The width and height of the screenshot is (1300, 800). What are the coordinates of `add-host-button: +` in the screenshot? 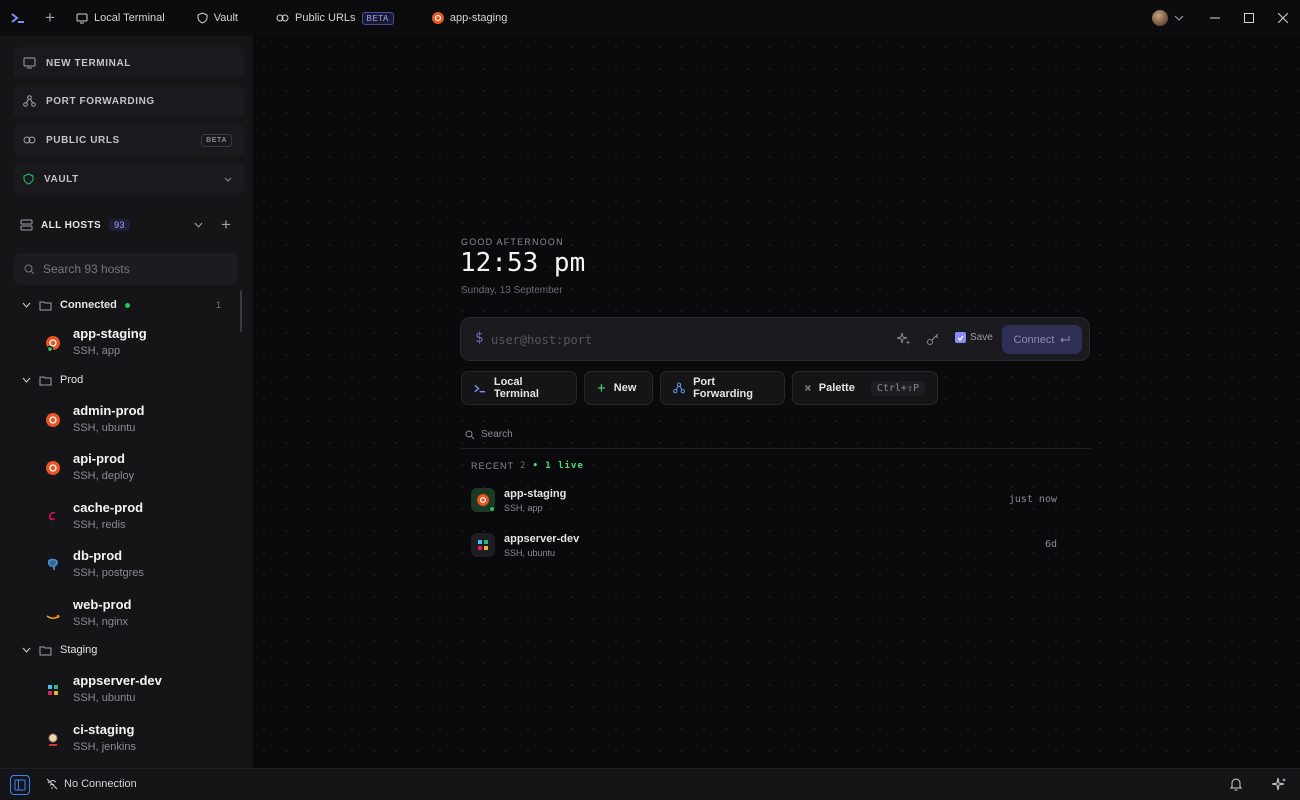 It's located at (226, 224).